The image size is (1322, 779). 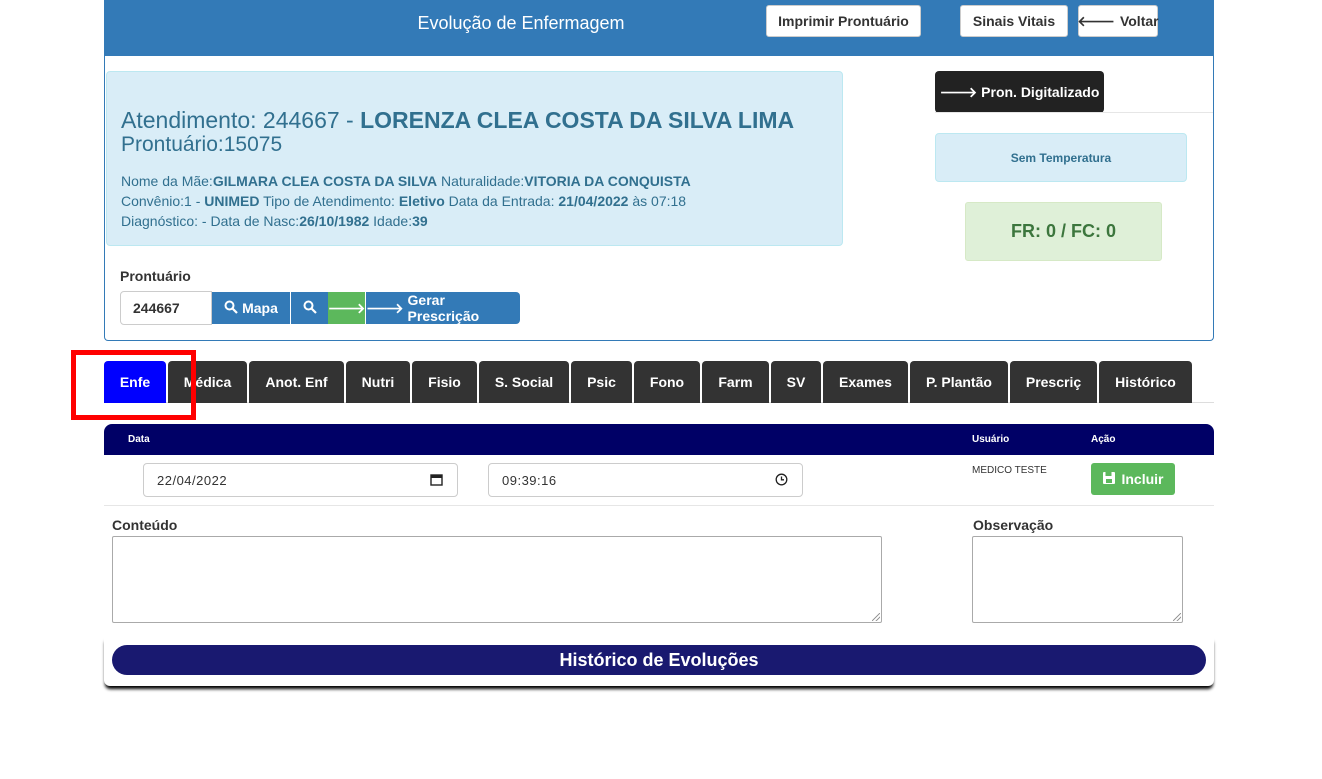 What do you see at coordinates (135, 382) in the screenshot?
I see `tab-enfe: Enfe` at bounding box center [135, 382].